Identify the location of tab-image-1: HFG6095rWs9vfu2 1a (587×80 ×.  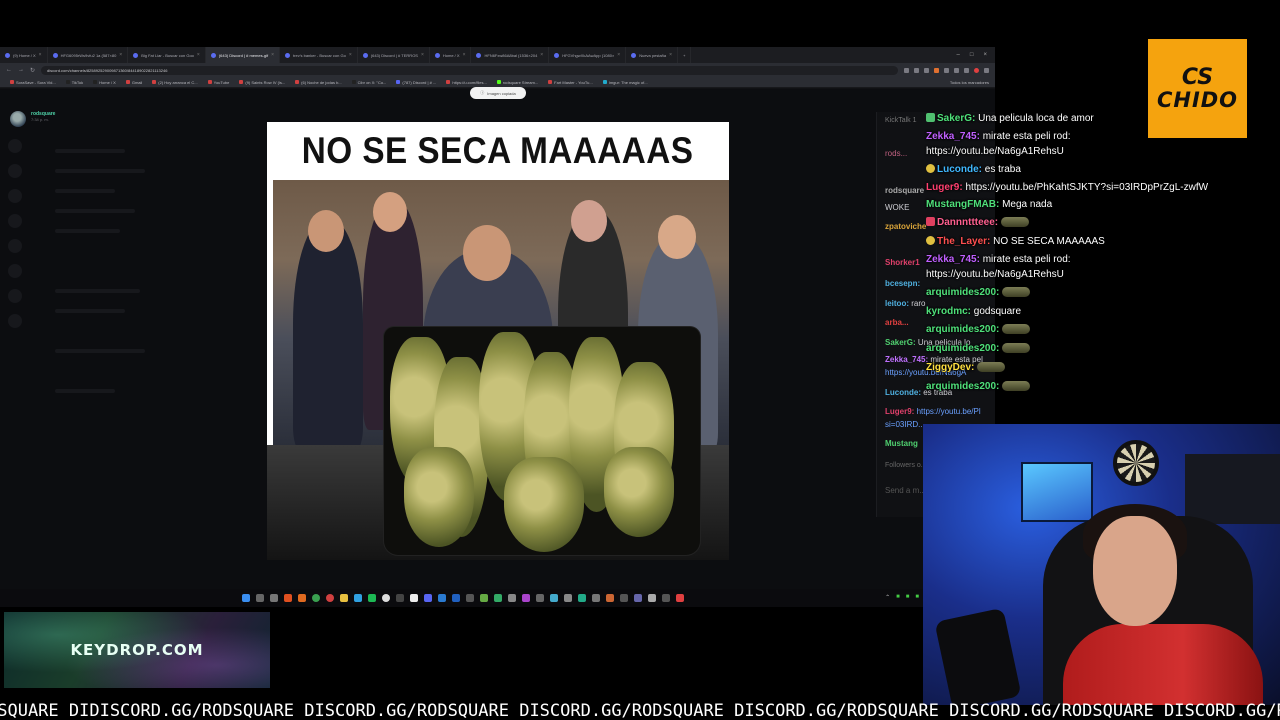
(88, 55).